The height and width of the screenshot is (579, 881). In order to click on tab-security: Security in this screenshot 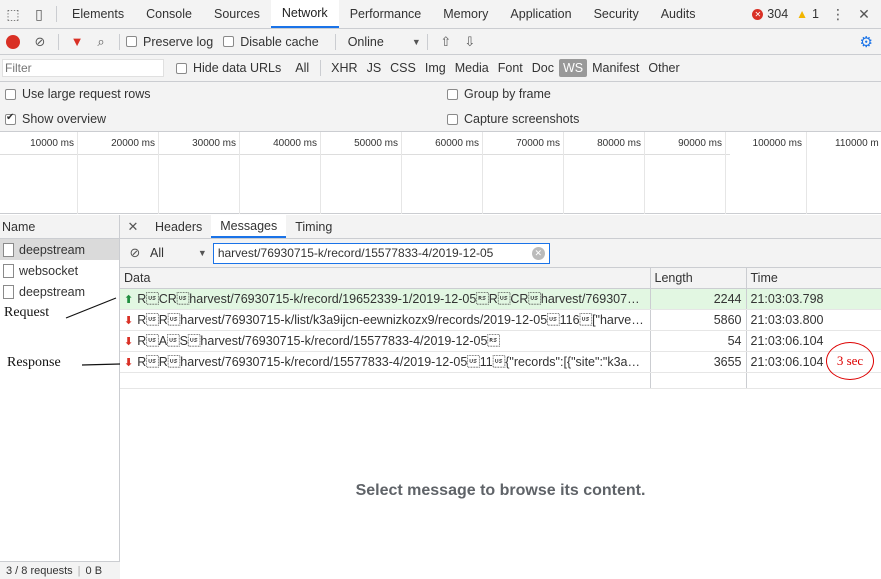, I will do `click(616, 14)`.